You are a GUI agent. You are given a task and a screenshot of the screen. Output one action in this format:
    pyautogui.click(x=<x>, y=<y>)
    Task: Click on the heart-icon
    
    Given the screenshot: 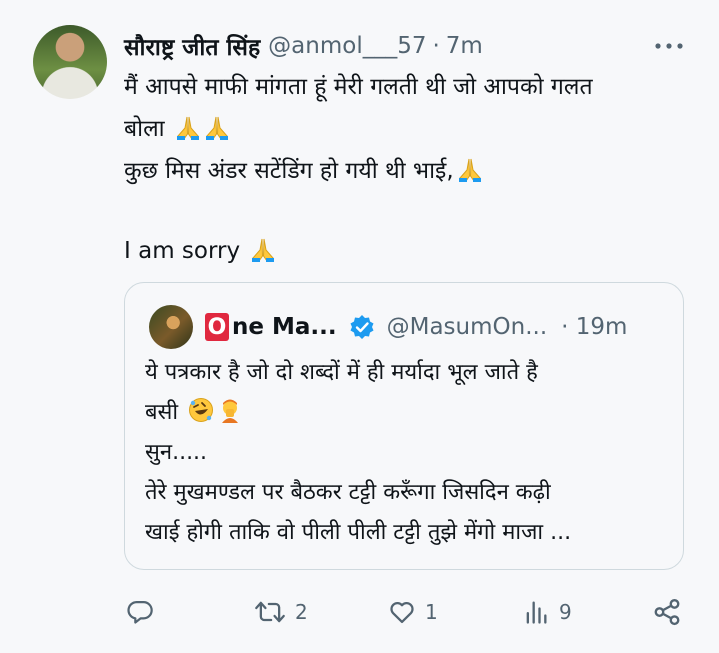 What is the action you would take?
    pyautogui.click(x=402, y=613)
    